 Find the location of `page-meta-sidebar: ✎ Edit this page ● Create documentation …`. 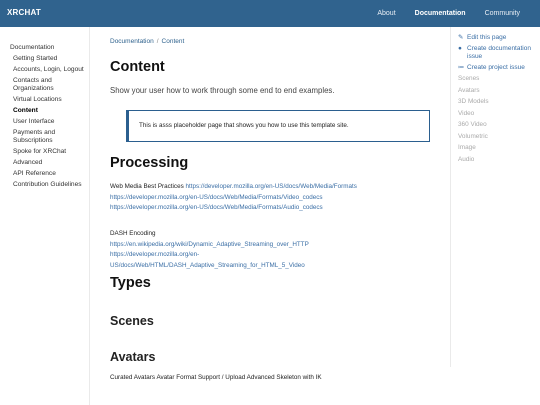

page-meta-sidebar: ✎ Edit this page ● Create documentation … is located at coordinates (495, 197).